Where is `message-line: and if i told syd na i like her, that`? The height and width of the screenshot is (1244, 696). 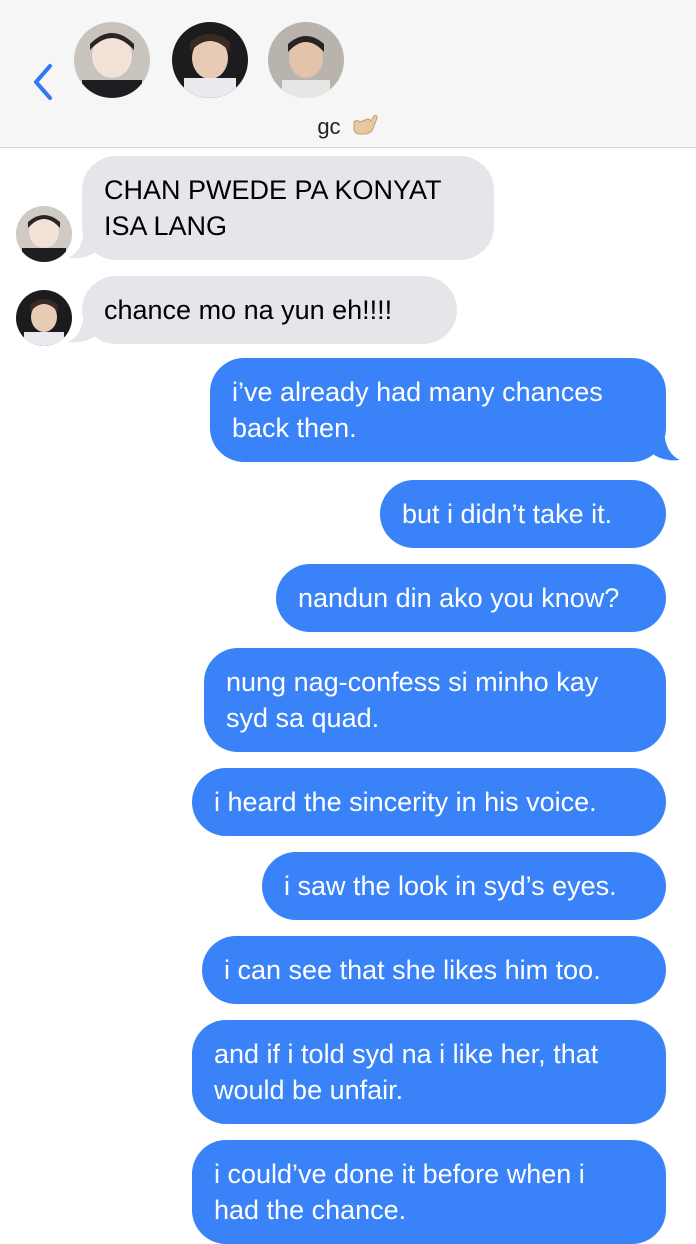
message-line: and if i told syd na i like her, that is located at coordinates (406, 1054).